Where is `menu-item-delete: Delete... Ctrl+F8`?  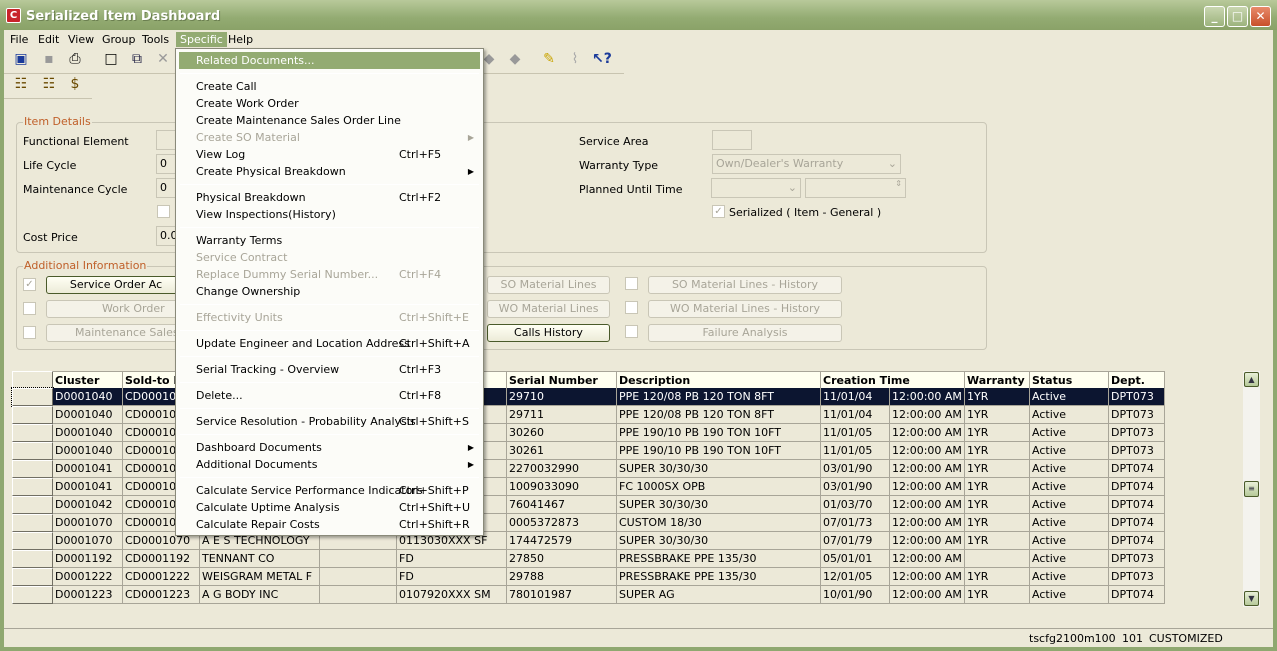
menu-item-delete: Delete... Ctrl+F8 is located at coordinates (329, 395).